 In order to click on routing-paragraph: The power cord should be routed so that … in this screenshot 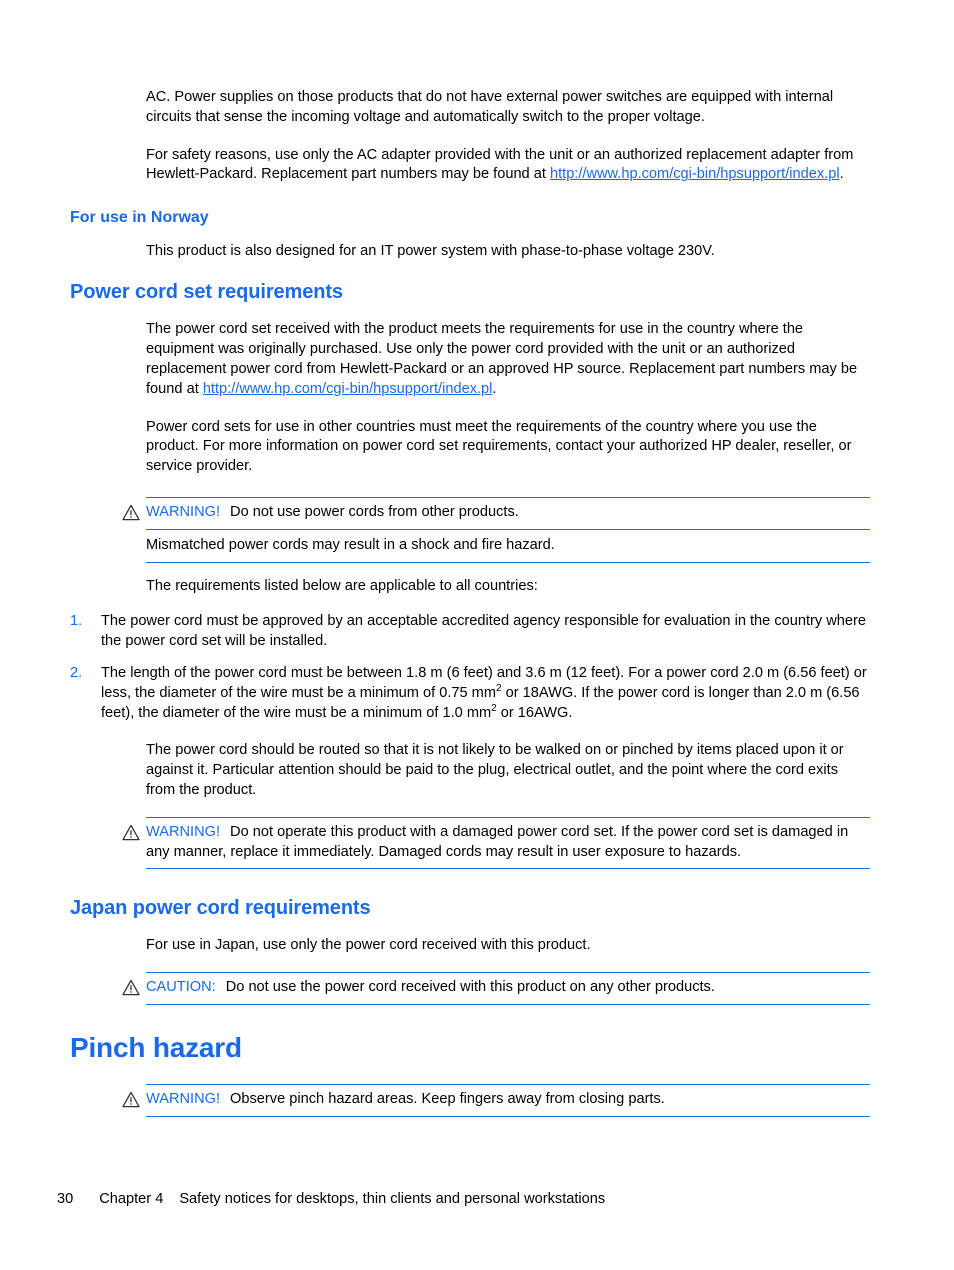, I will do `click(495, 770)`.